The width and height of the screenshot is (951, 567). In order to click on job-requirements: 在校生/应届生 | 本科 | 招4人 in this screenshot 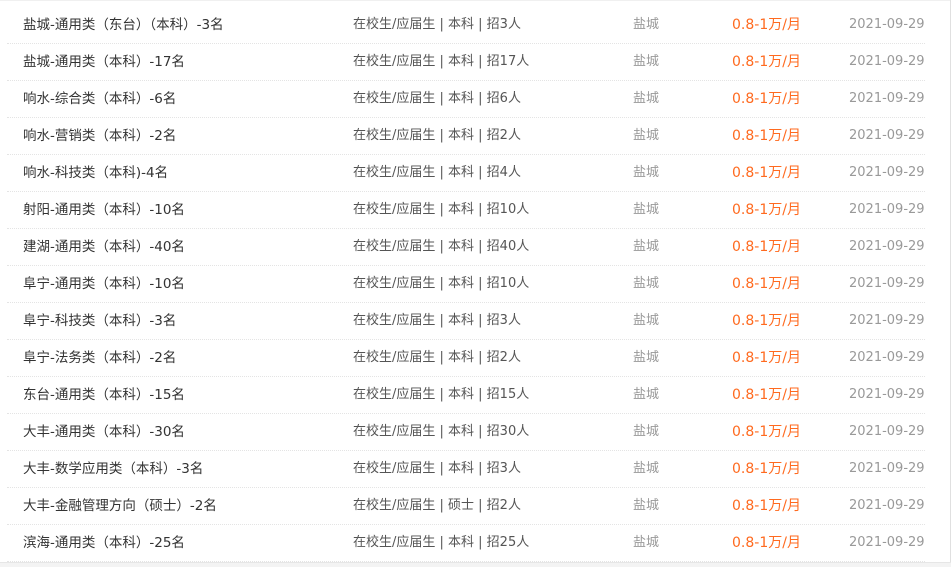, I will do `click(437, 172)`.